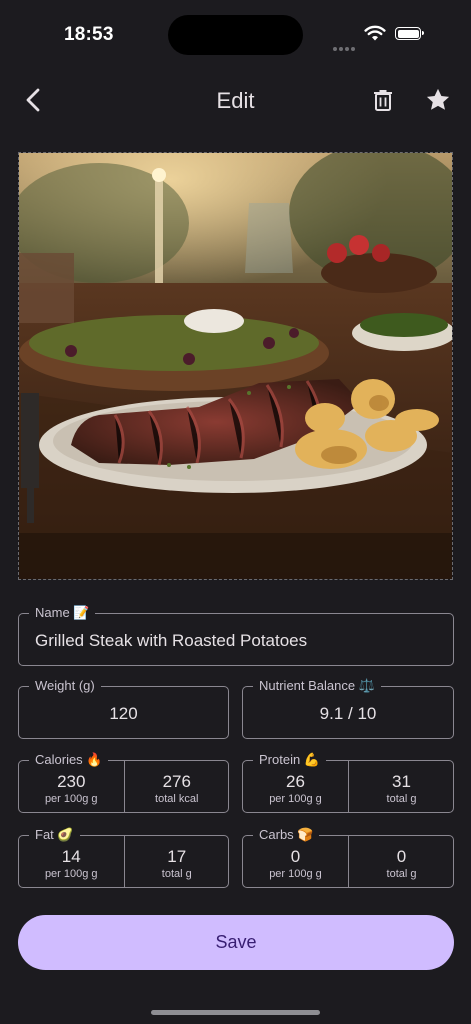 The width and height of the screenshot is (471, 1024). Describe the element at coordinates (345, 47) in the screenshot. I see `cellular-signal-icon` at that location.